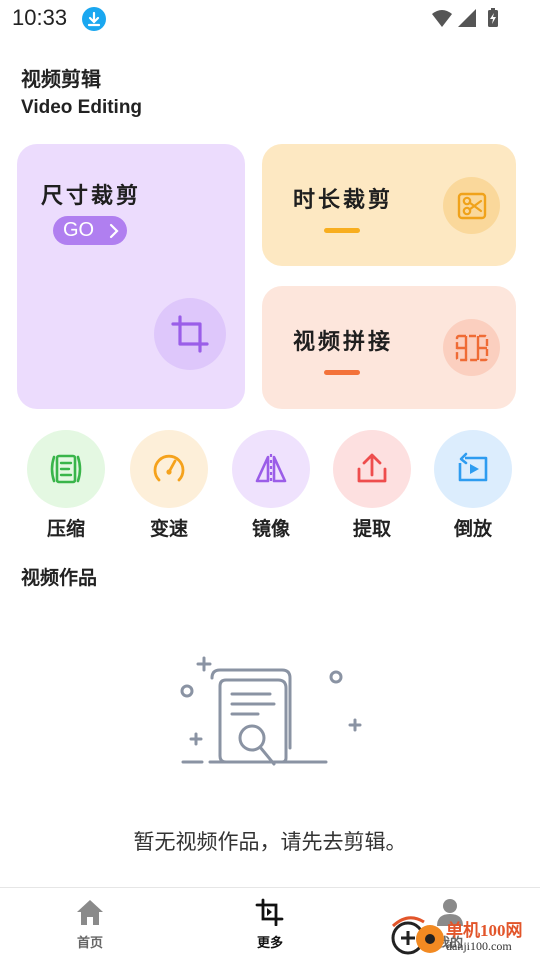  I want to click on tool-reverse: 倒放, so click(473, 485).